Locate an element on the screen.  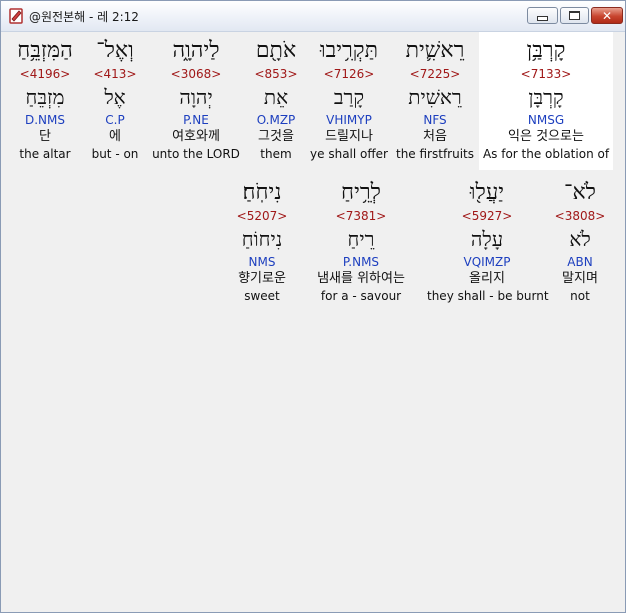
morphology-code: NFS is located at coordinates (435, 120).